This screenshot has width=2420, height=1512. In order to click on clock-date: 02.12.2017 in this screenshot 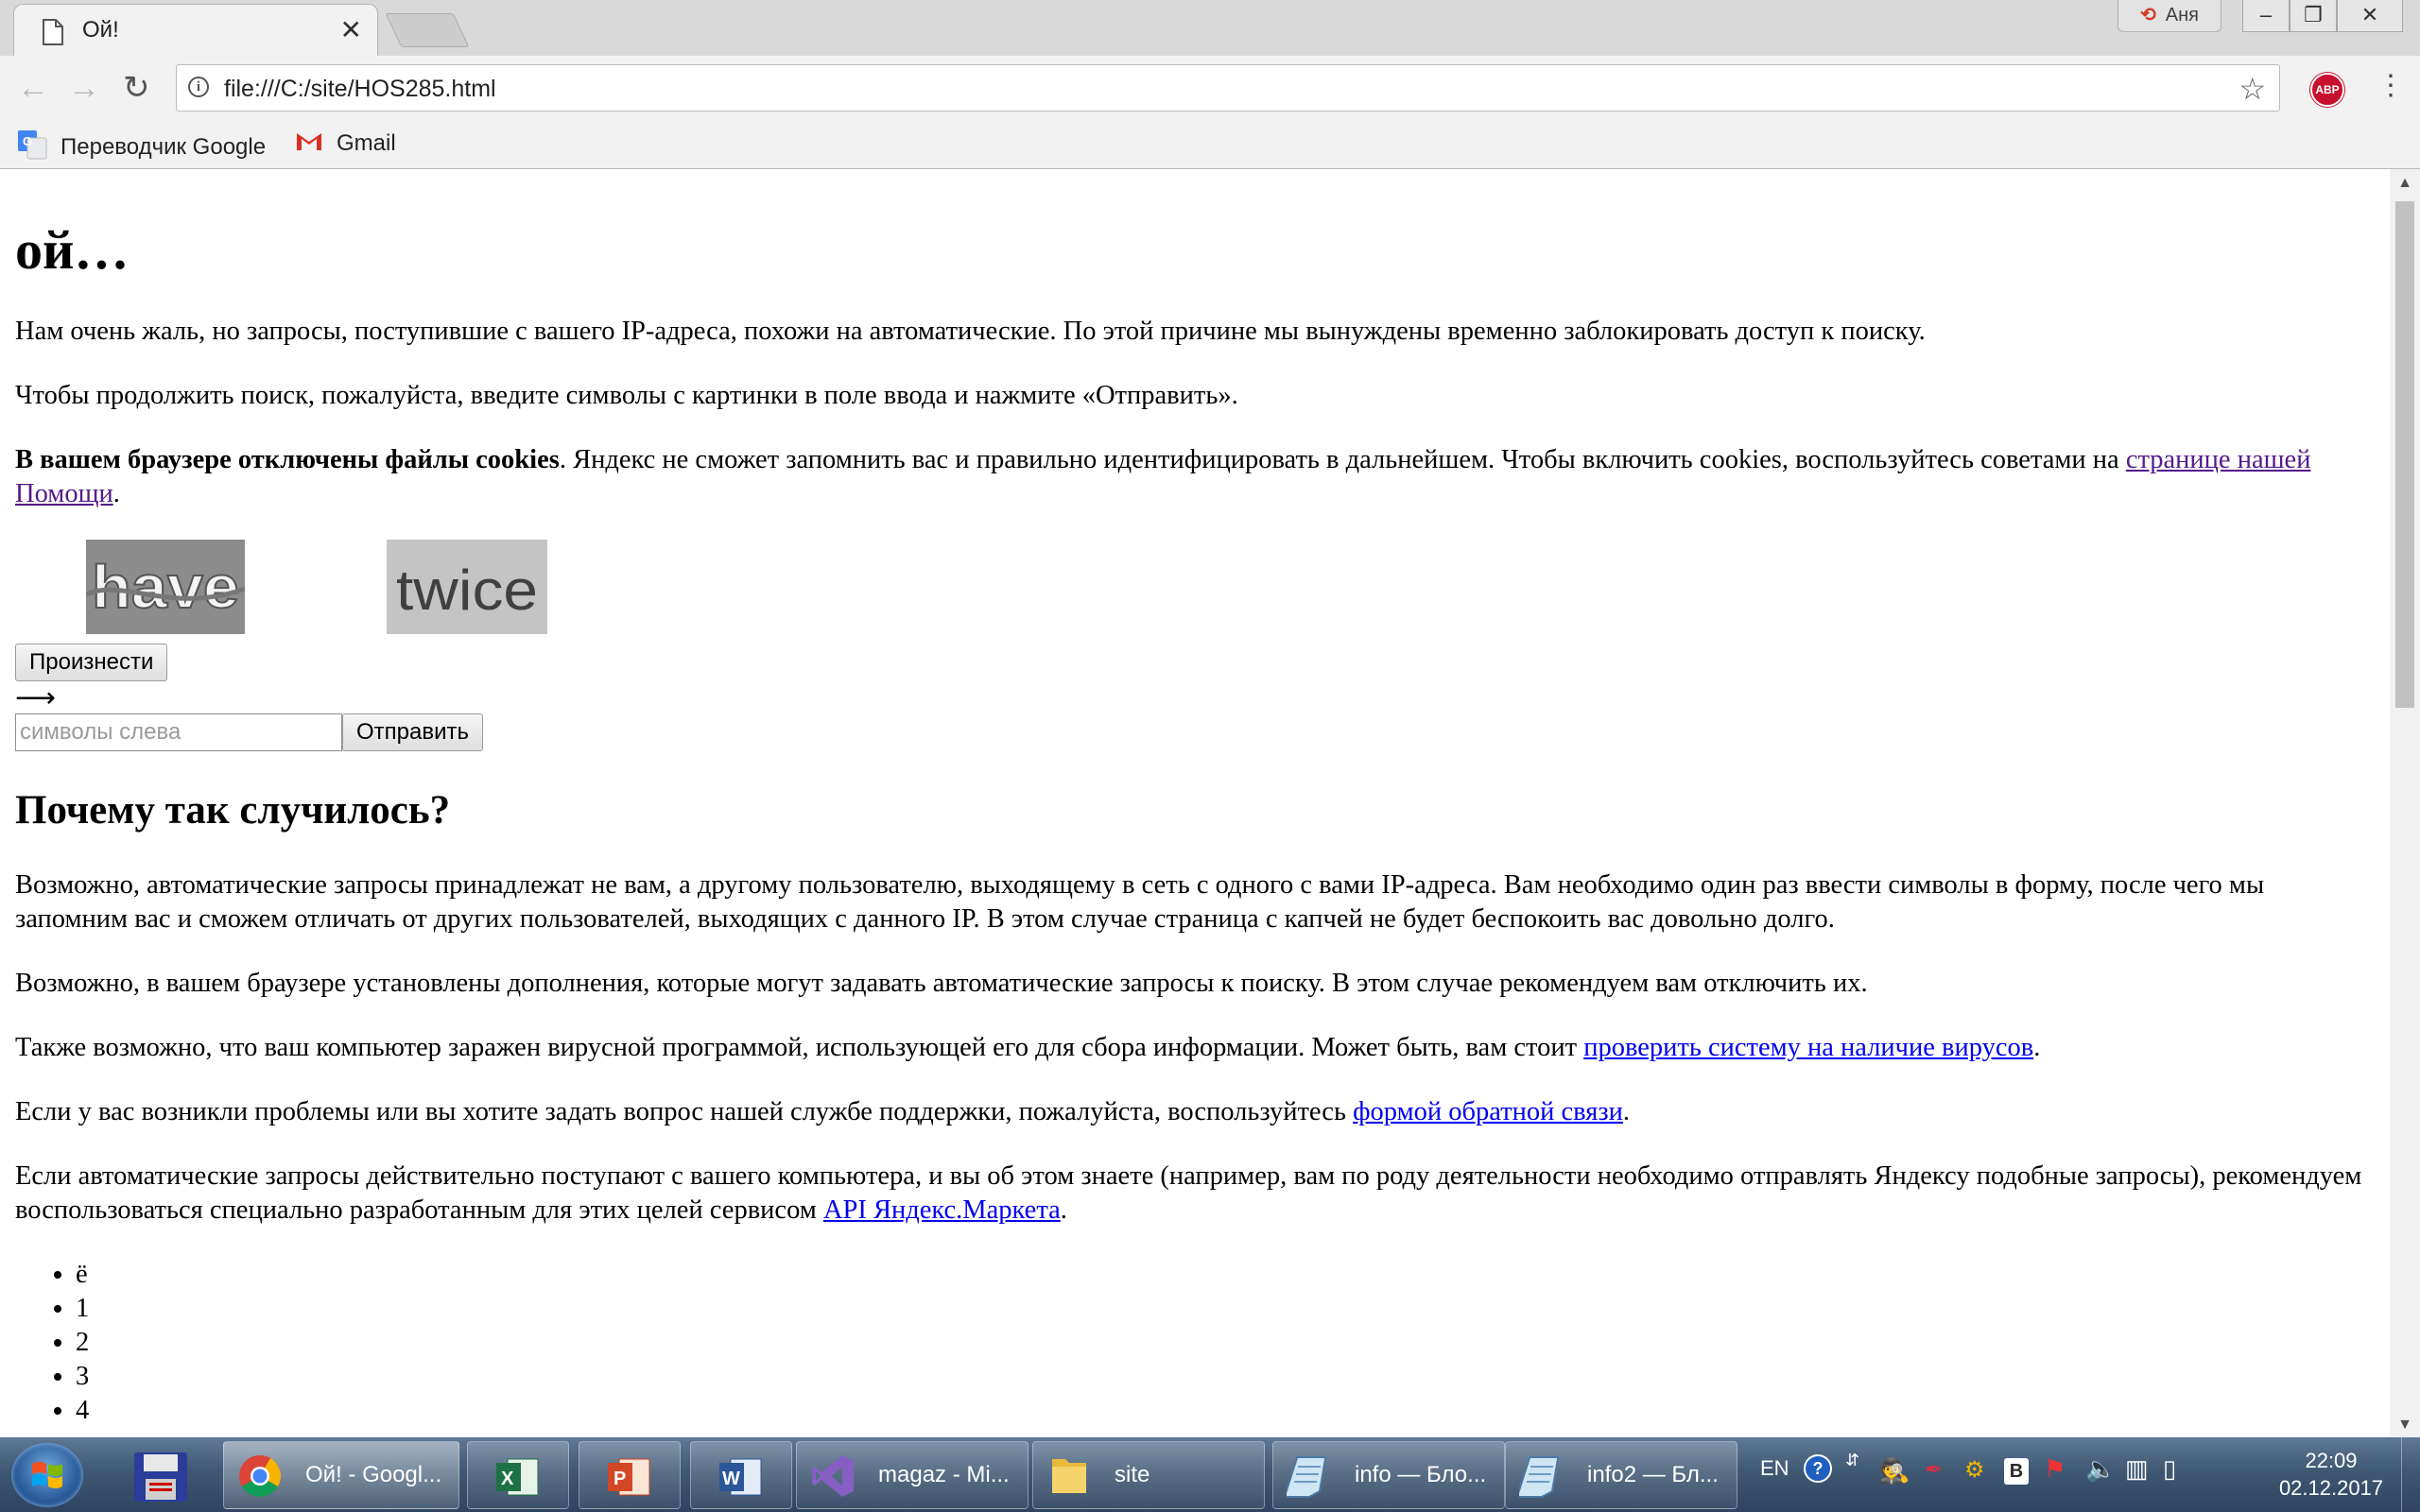, I will do `click(2331, 1488)`.